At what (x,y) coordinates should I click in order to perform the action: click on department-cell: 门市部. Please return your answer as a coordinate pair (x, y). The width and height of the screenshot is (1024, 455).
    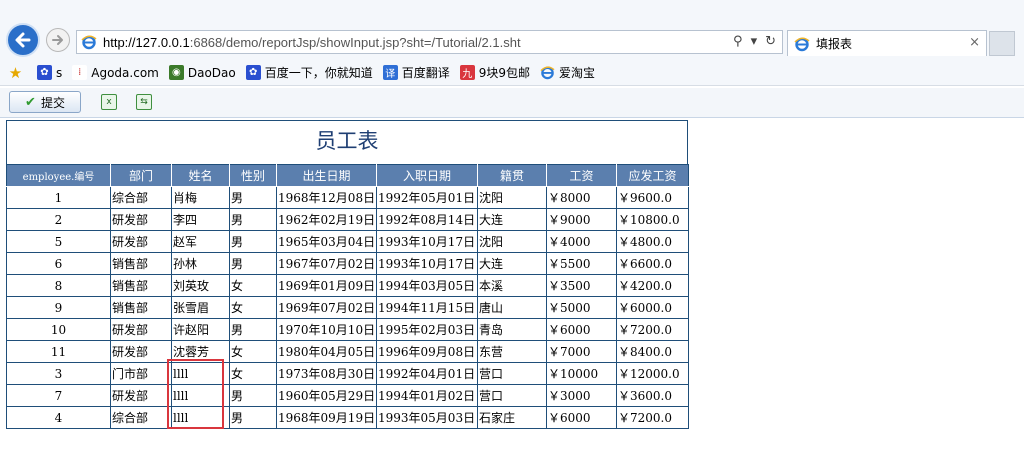
    Looking at the image, I should click on (141, 373).